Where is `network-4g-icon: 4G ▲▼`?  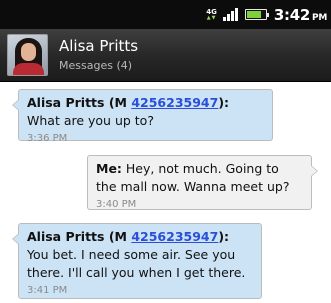 network-4g-icon: 4G ▲▼ is located at coordinates (211, 14).